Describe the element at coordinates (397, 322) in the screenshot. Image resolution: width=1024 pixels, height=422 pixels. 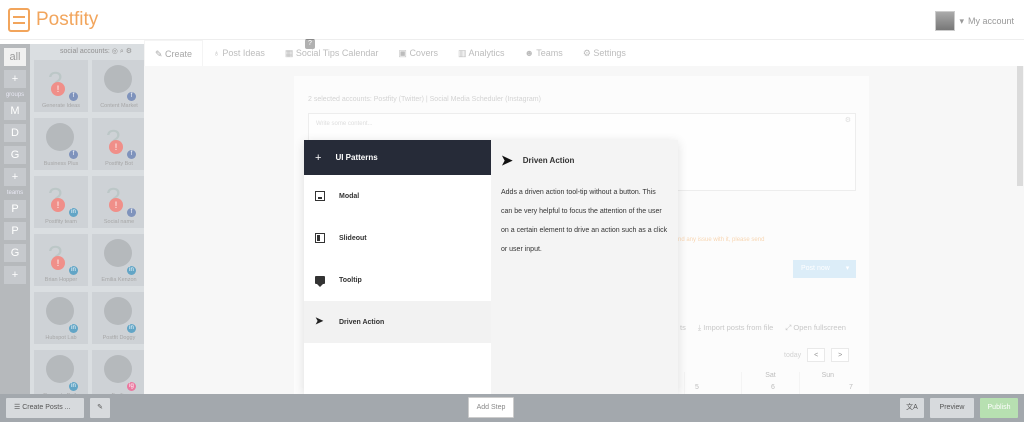
I see `pattern-item-driven-action: ➤ Driven Action` at that location.